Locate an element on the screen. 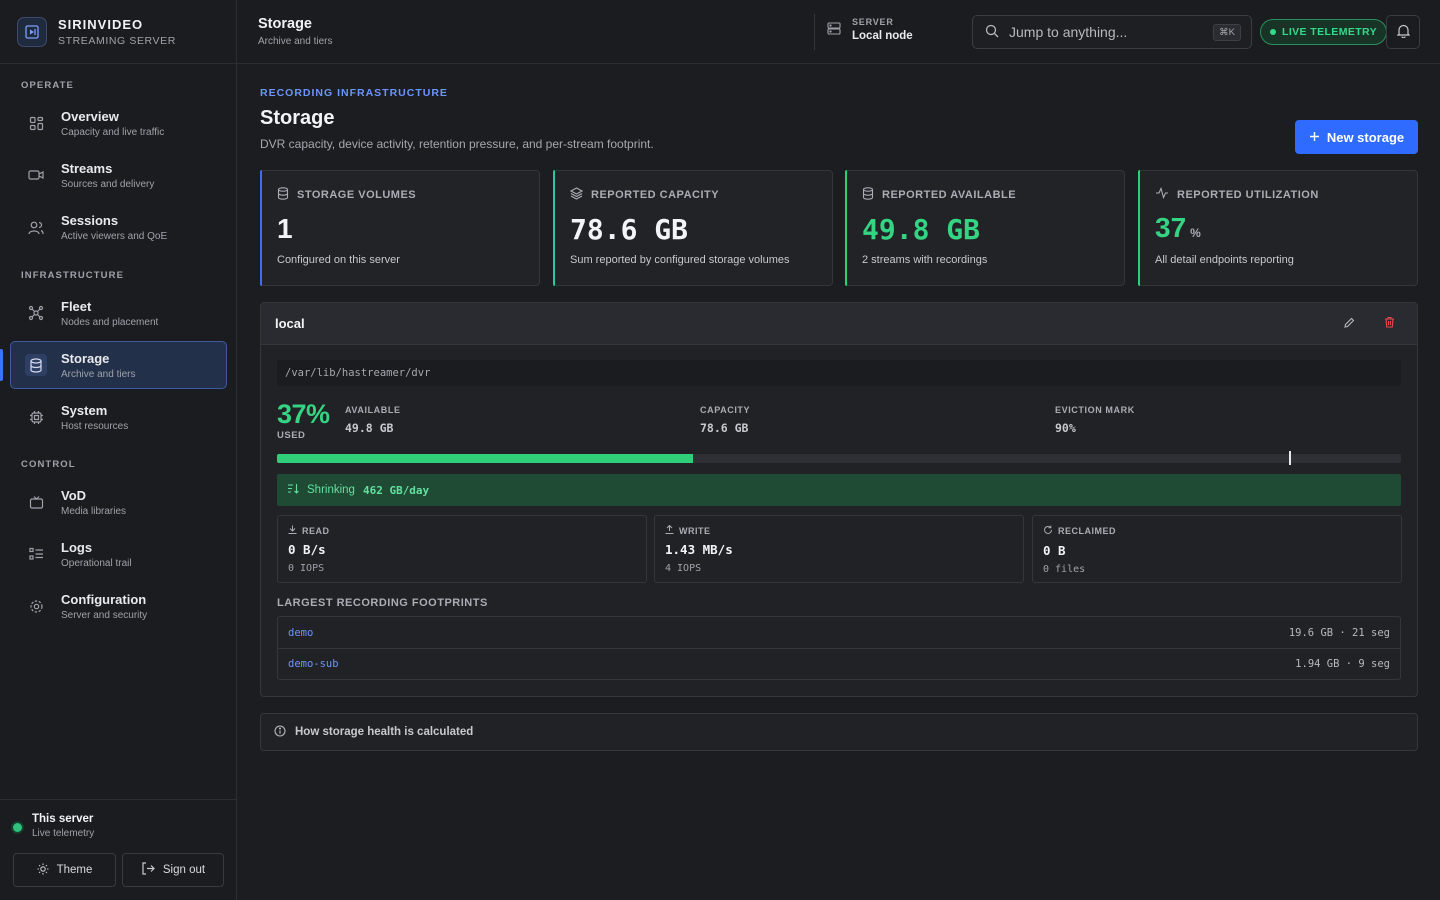  notifications-button is located at coordinates (1403, 32).